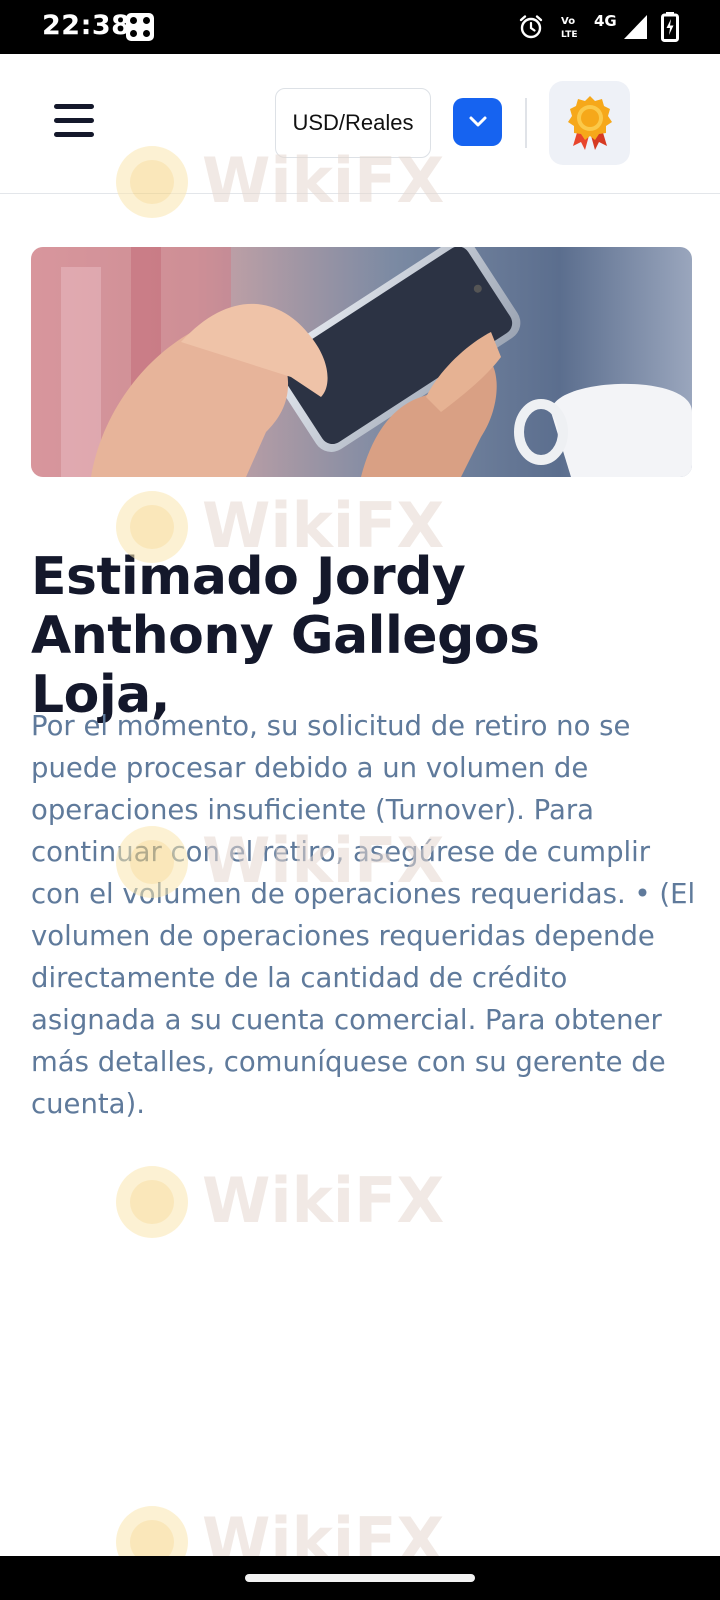 The width and height of the screenshot is (720, 1600). Describe the element at coordinates (569, 35) in the screenshot. I see `svg-text: LTE` at that location.